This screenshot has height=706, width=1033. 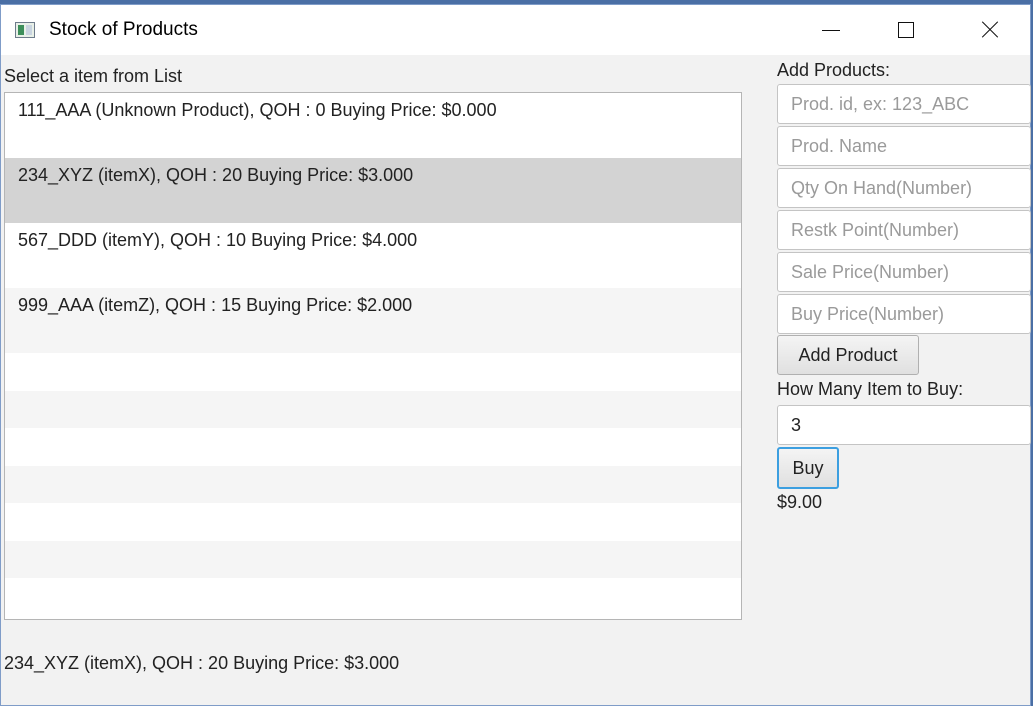 I want to click on buy-button: Buy, so click(x=808, y=468).